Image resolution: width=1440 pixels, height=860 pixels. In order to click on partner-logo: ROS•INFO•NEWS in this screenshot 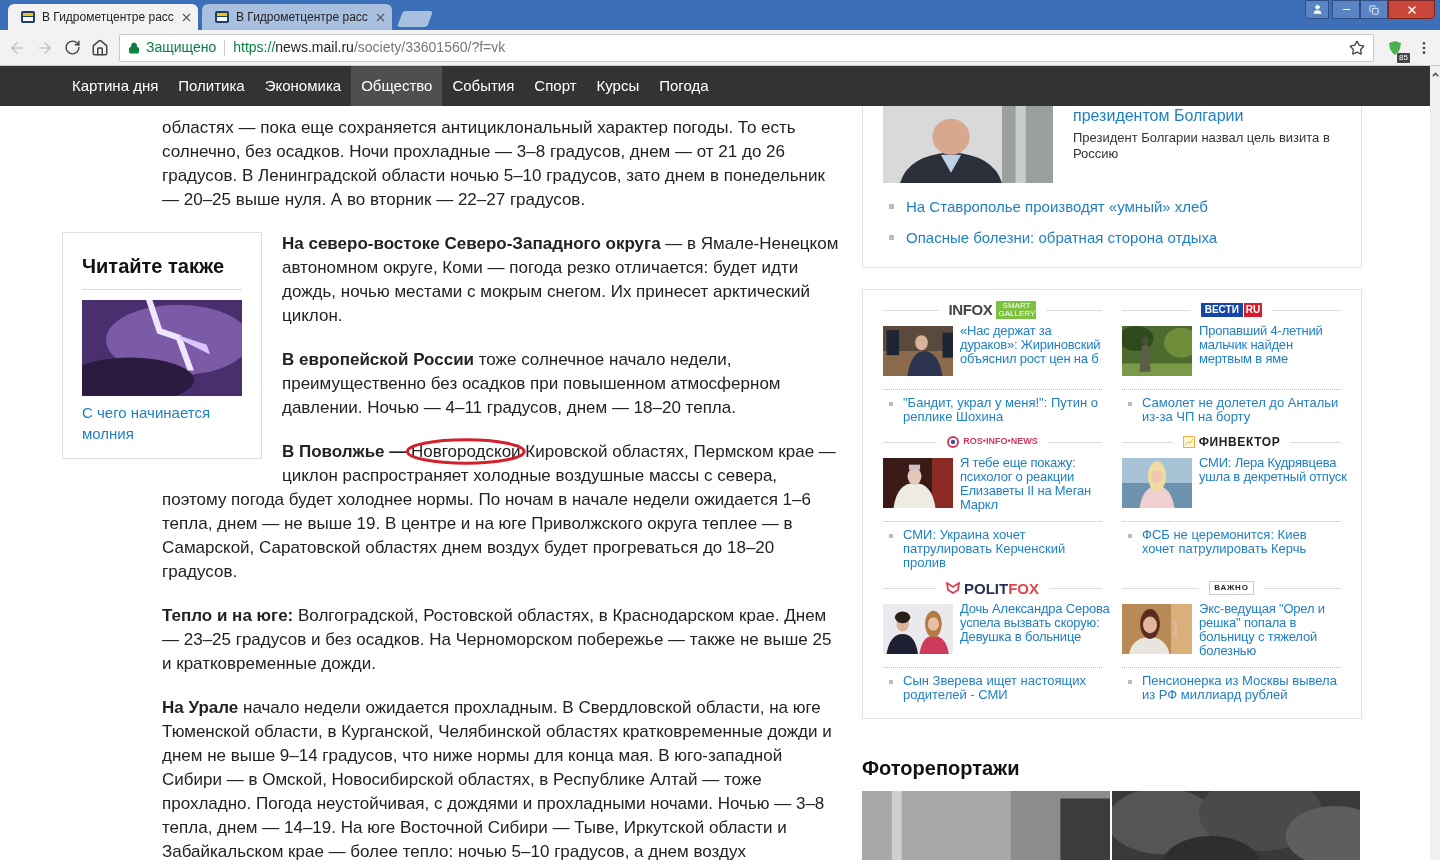, I will do `click(1000, 442)`.